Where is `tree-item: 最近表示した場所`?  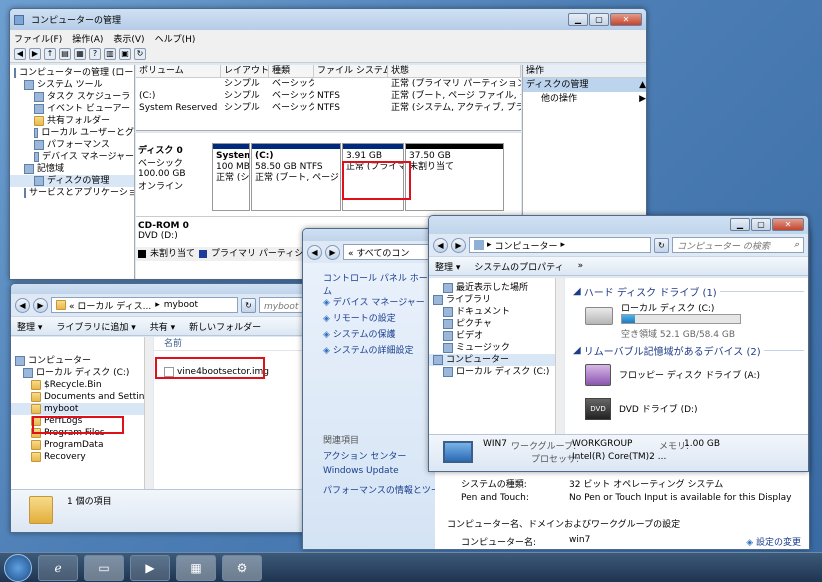 tree-item: 最近表示した場所 is located at coordinates (496, 288).